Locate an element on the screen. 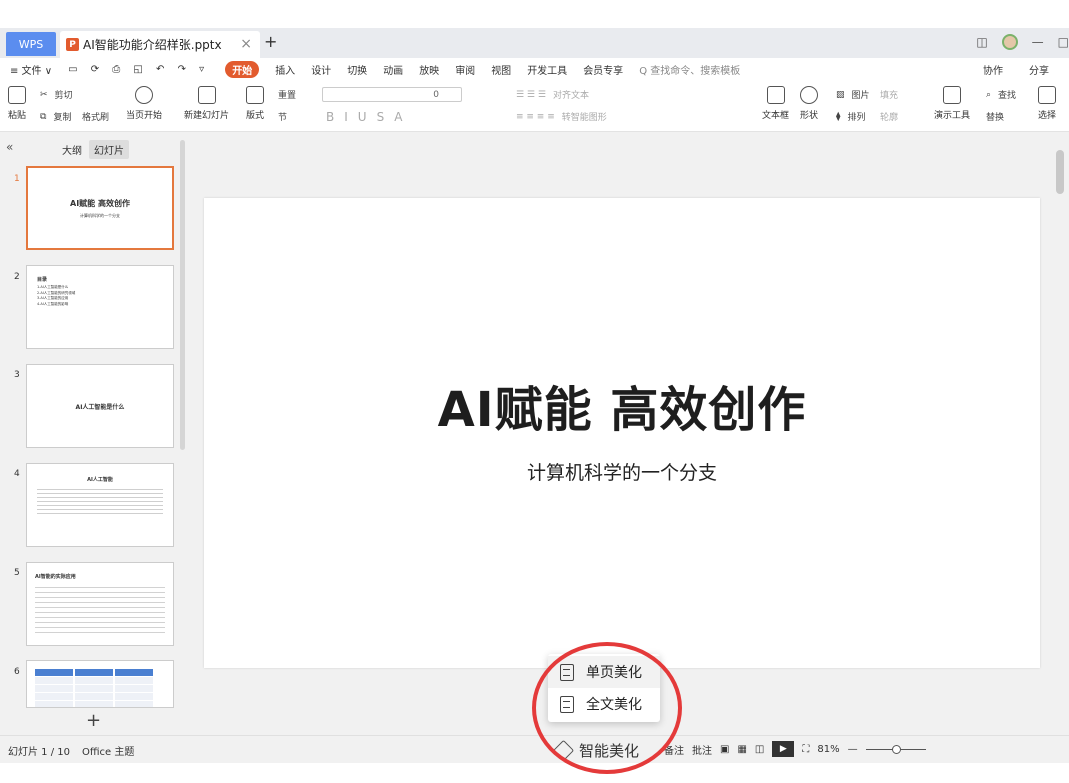 This screenshot has width=1069, height=783. align-text-label: 对齐文本 is located at coordinates (570, 96).